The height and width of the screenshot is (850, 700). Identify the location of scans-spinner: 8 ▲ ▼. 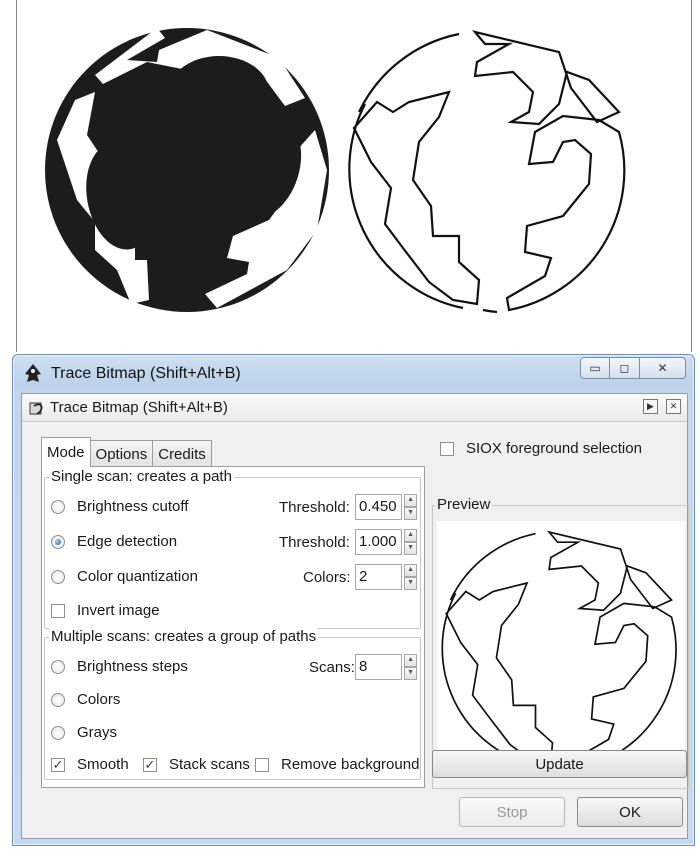
(386, 667).